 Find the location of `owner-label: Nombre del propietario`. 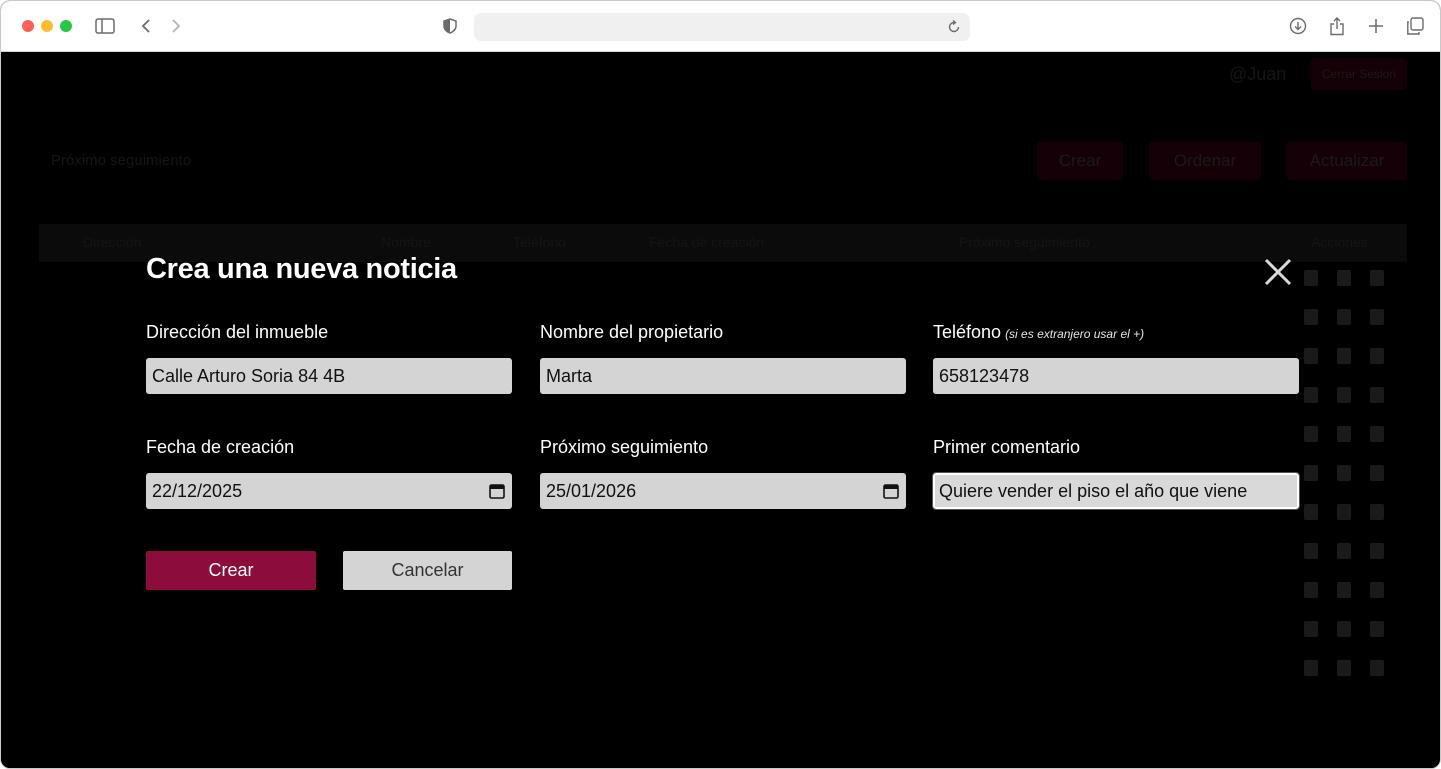

owner-label: Nombre del propietario is located at coordinates (632, 332).